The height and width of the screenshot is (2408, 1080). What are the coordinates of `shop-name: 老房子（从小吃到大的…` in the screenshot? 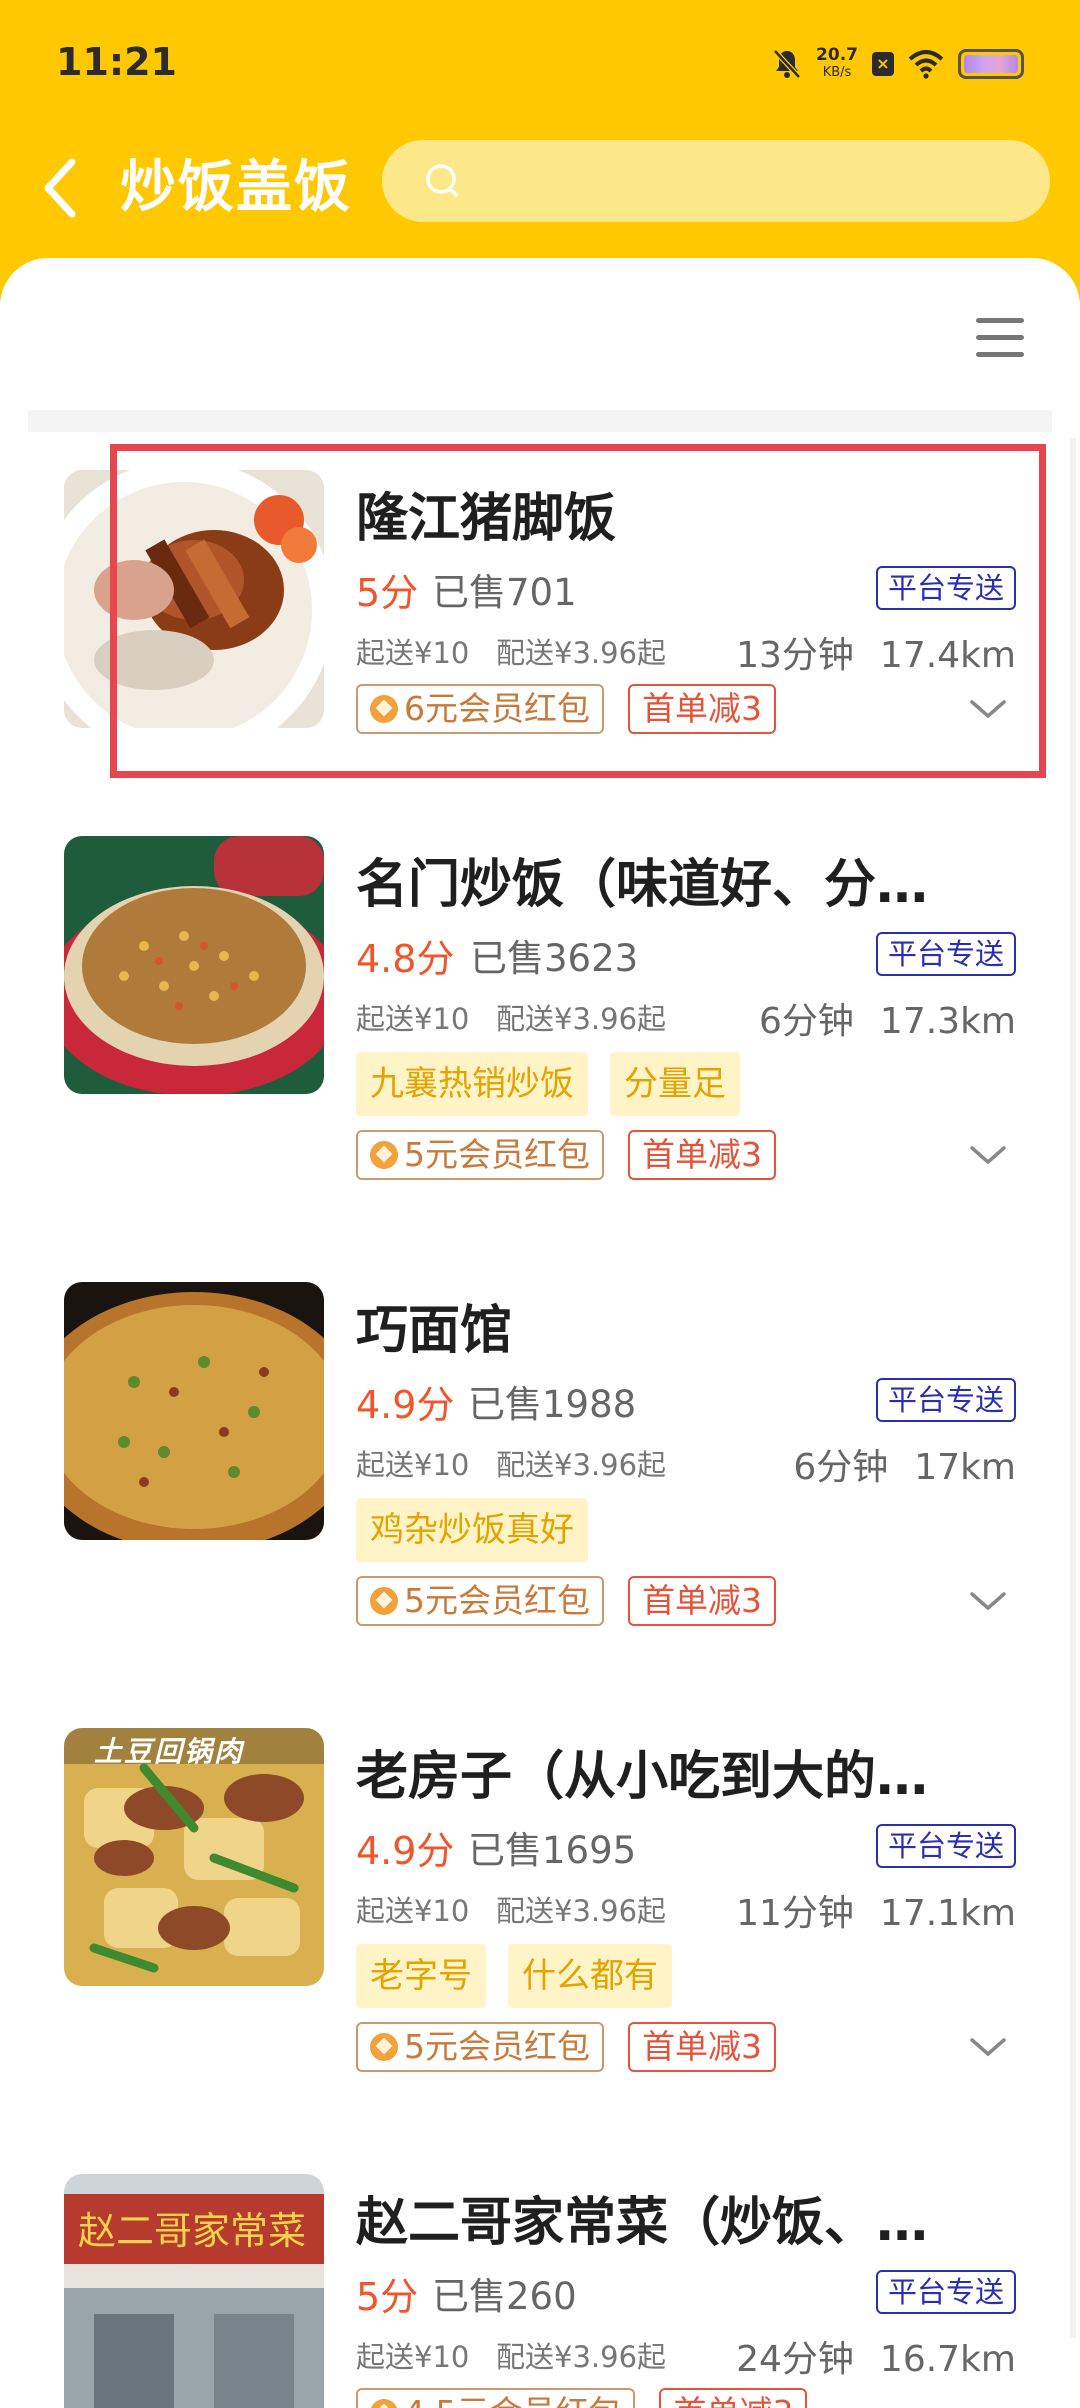 It's located at (642, 1777).